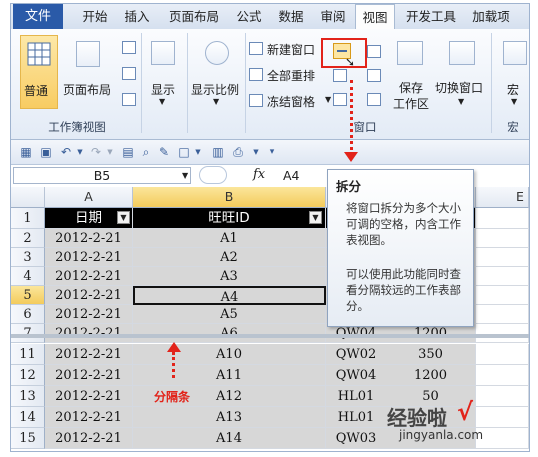 The image size is (538, 457). What do you see at coordinates (356, 375) in the screenshot?
I see `cell-item-code: QW04` at bounding box center [356, 375].